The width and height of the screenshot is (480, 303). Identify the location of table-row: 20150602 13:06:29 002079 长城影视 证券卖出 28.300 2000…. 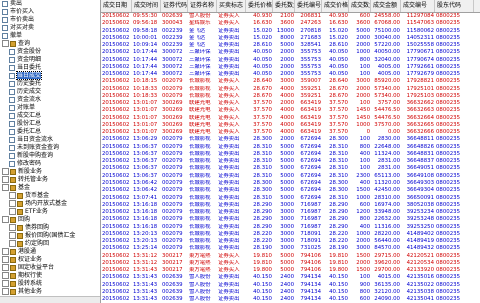
(290, 139).